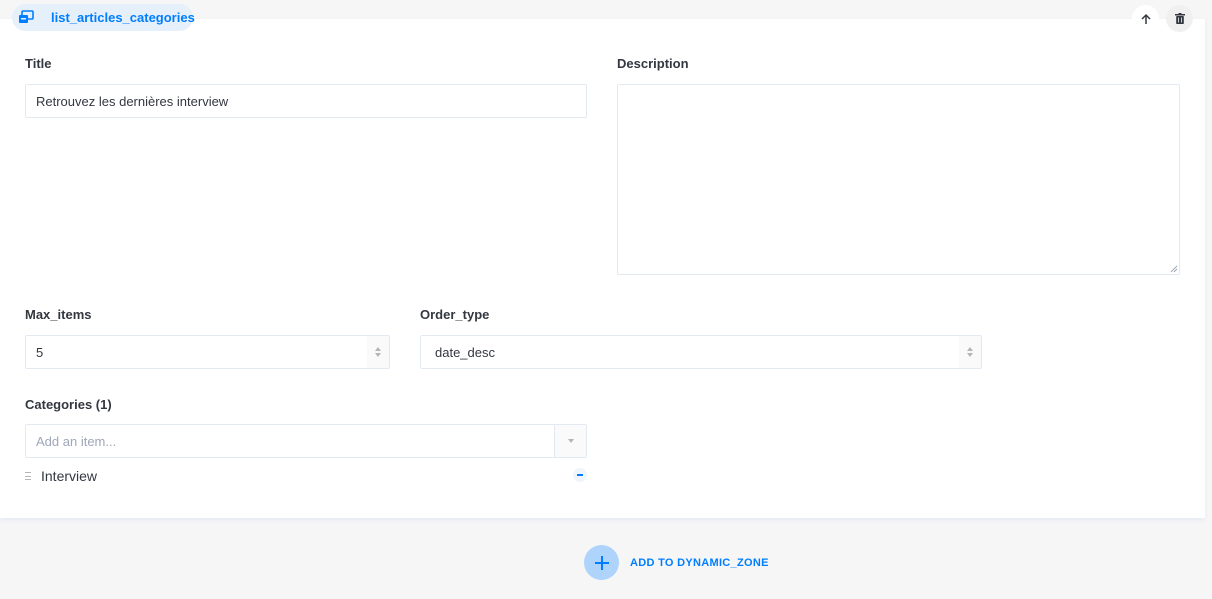 The width and height of the screenshot is (1212, 599). Describe the element at coordinates (123, 17) in the screenshot. I see `component-name: list_articles_categories` at that location.